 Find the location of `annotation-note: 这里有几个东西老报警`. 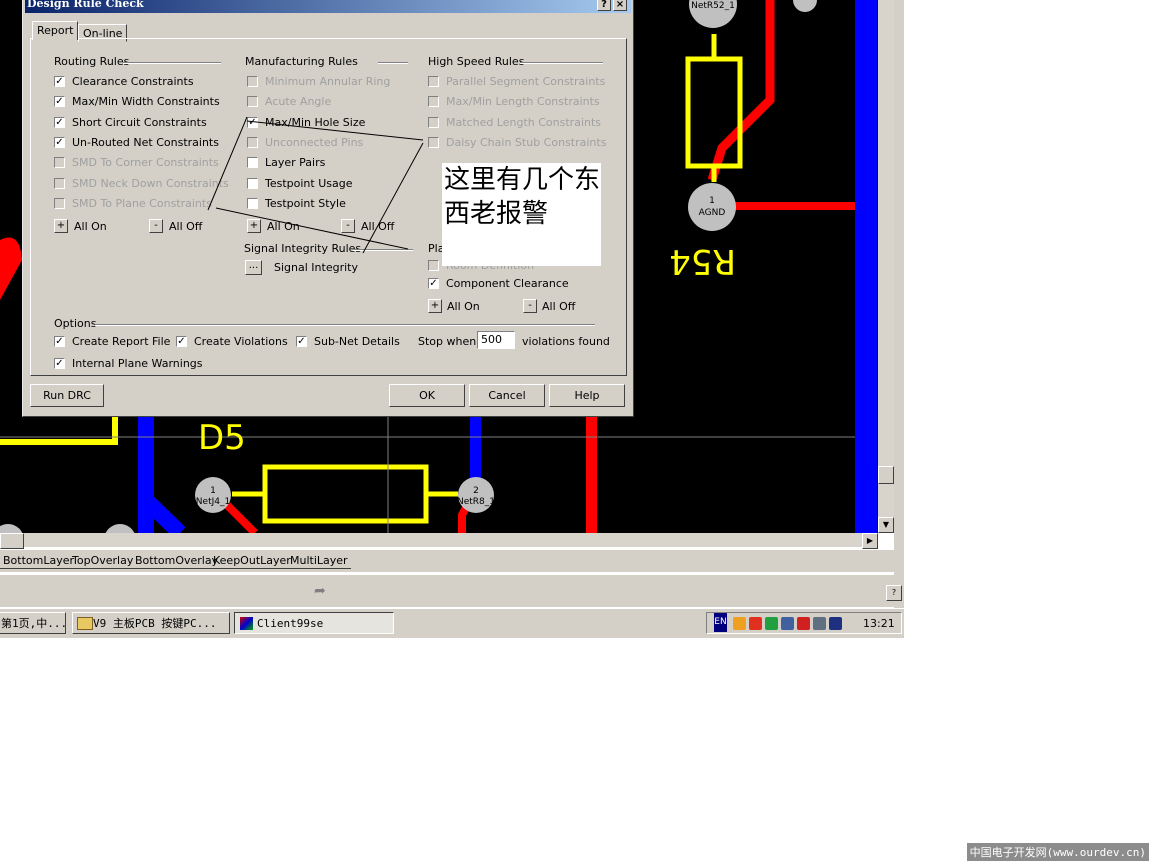

annotation-note: 这里有几个东西老报警 is located at coordinates (521, 214).